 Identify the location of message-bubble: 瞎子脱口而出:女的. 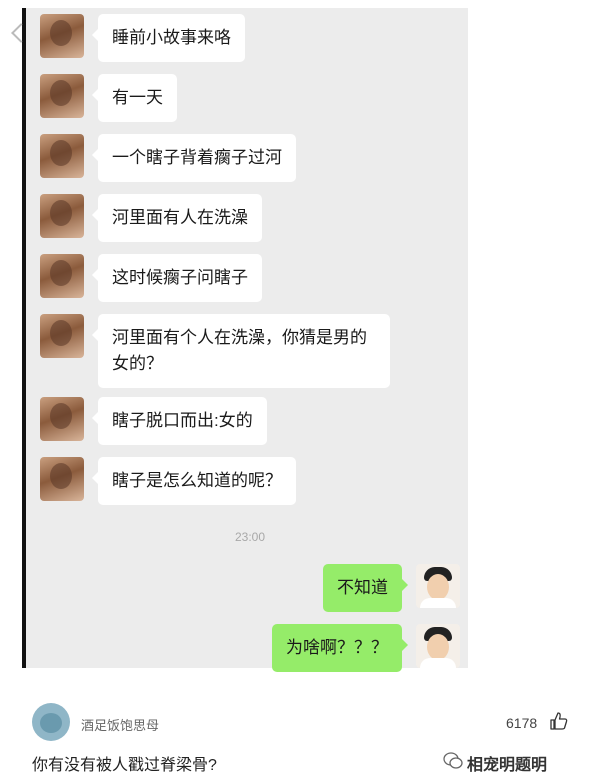
(179, 421).